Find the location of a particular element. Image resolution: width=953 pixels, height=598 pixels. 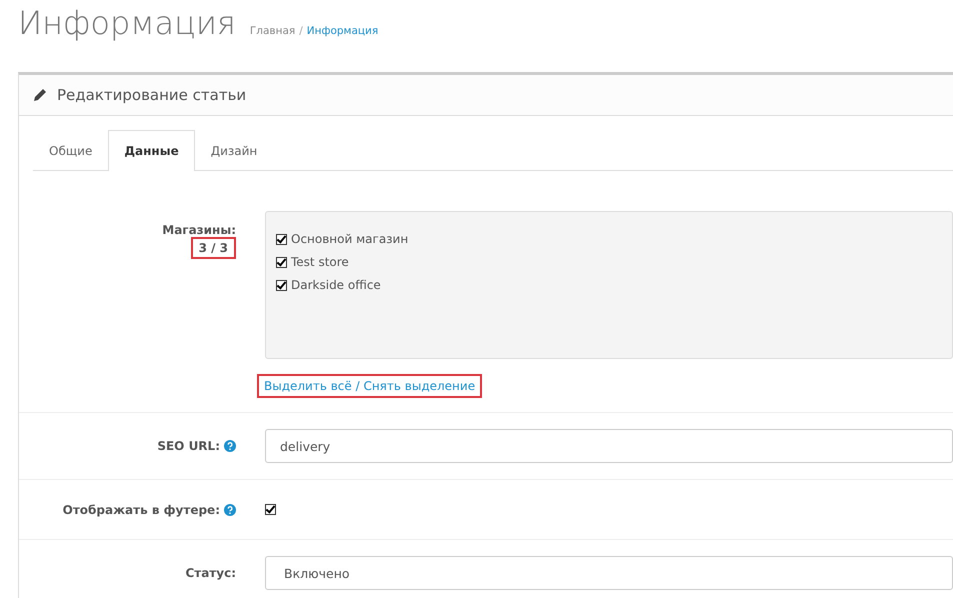

pencil-icon is located at coordinates (40, 95).